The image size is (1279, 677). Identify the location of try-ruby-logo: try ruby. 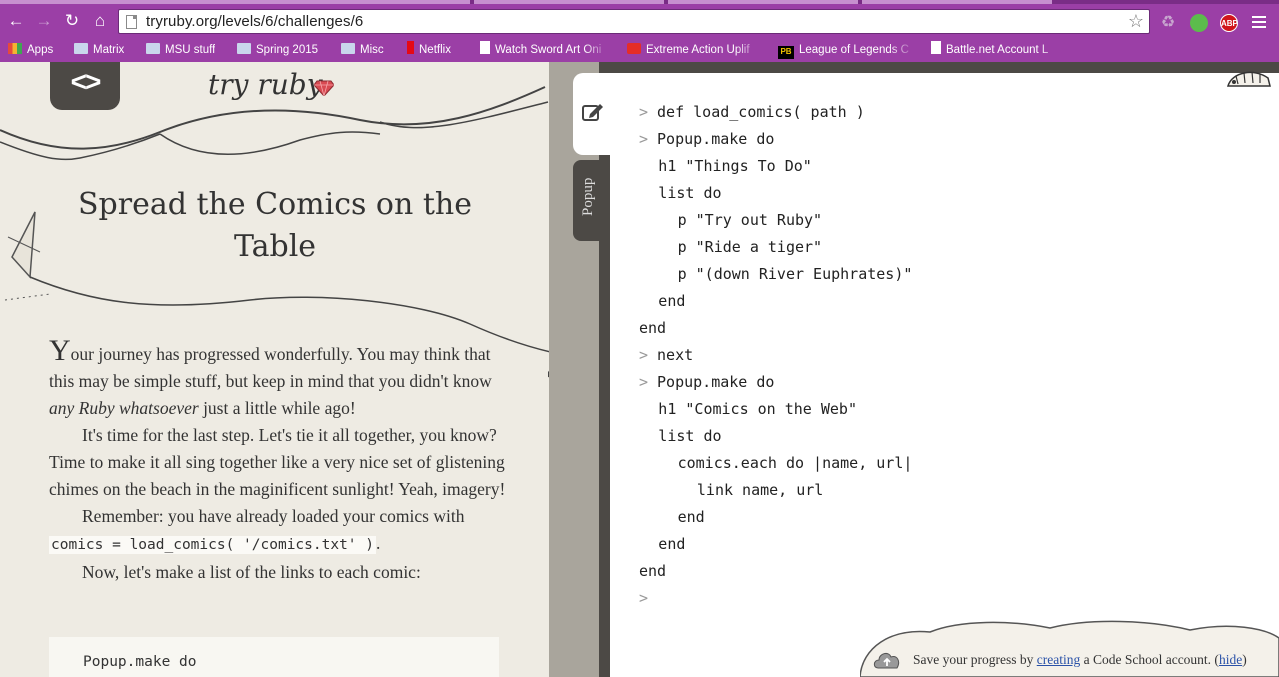
(265, 84).